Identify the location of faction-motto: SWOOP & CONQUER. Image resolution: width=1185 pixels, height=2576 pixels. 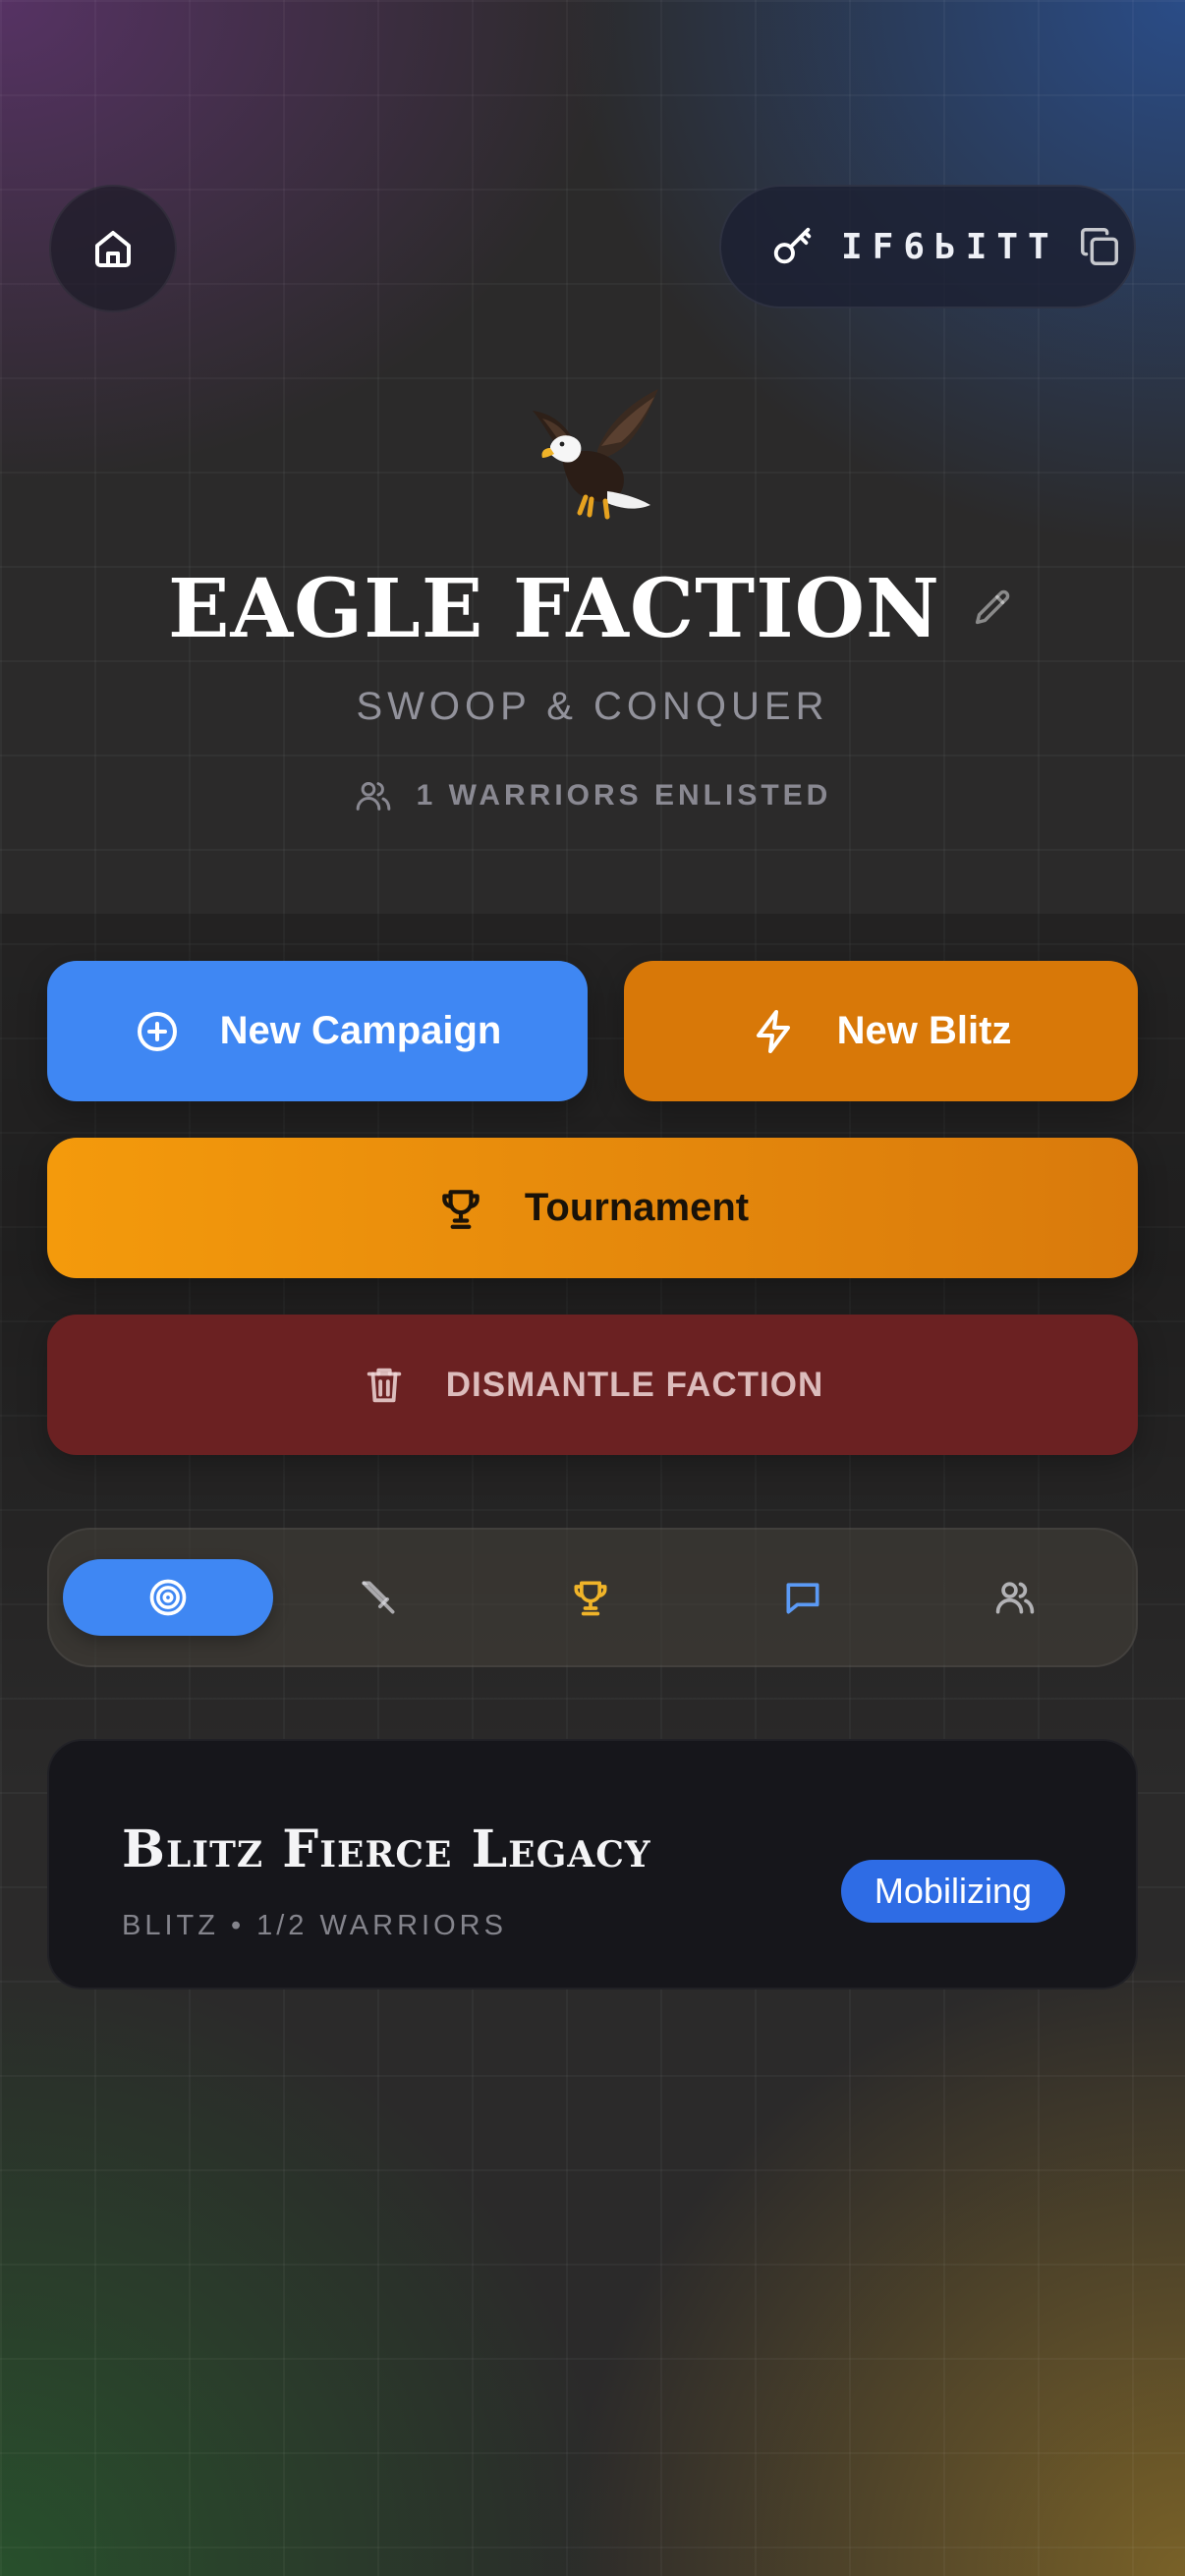
(592, 706).